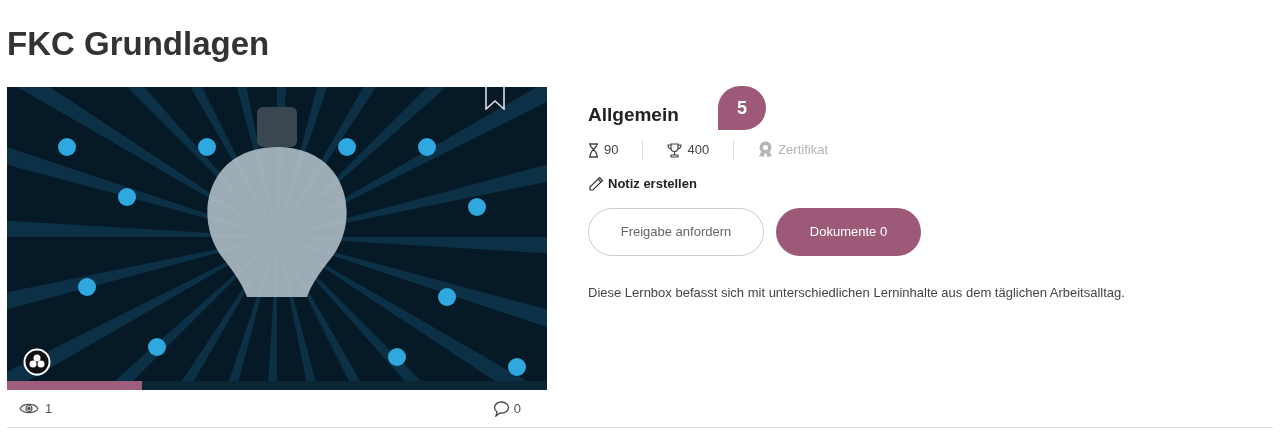 The width and height of the screenshot is (1280, 445). What do you see at coordinates (698, 150) in the screenshot?
I see `stat-value: 400` at bounding box center [698, 150].